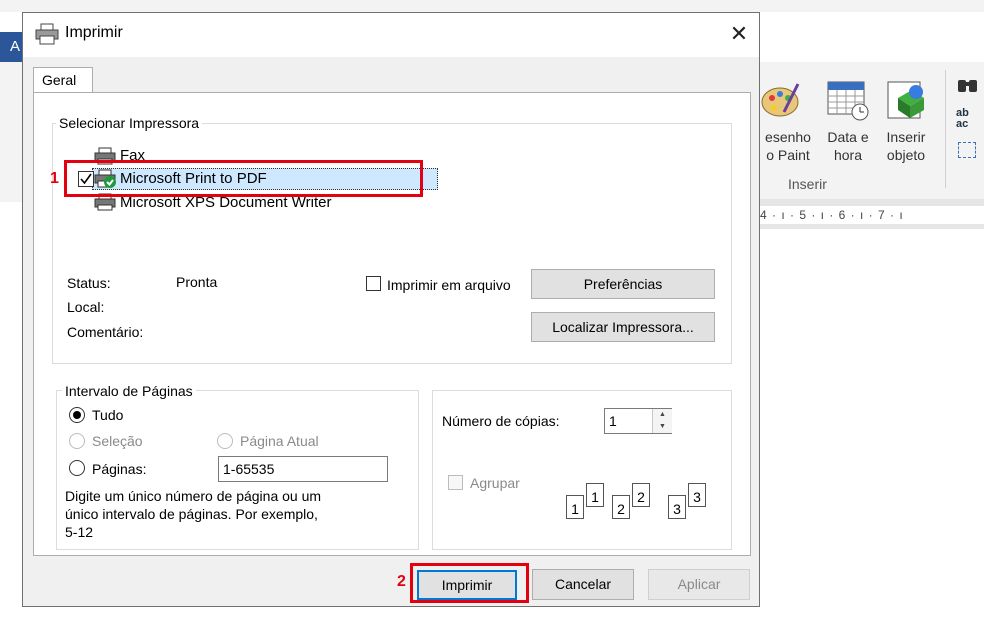  Describe the element at coordinates (945, 129) in the screenshot. I see `ribbon-separator` at that location.